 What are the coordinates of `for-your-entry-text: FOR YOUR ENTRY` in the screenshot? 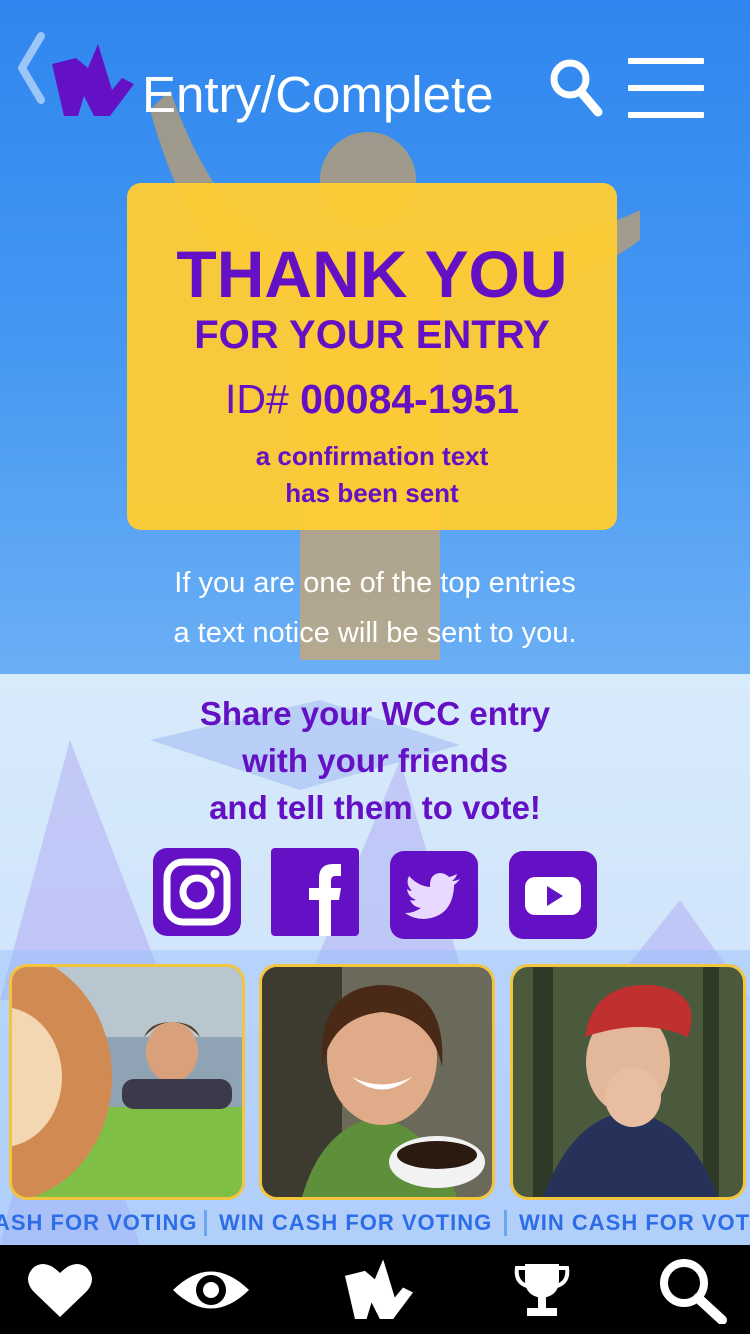 It's located at (372, 335).